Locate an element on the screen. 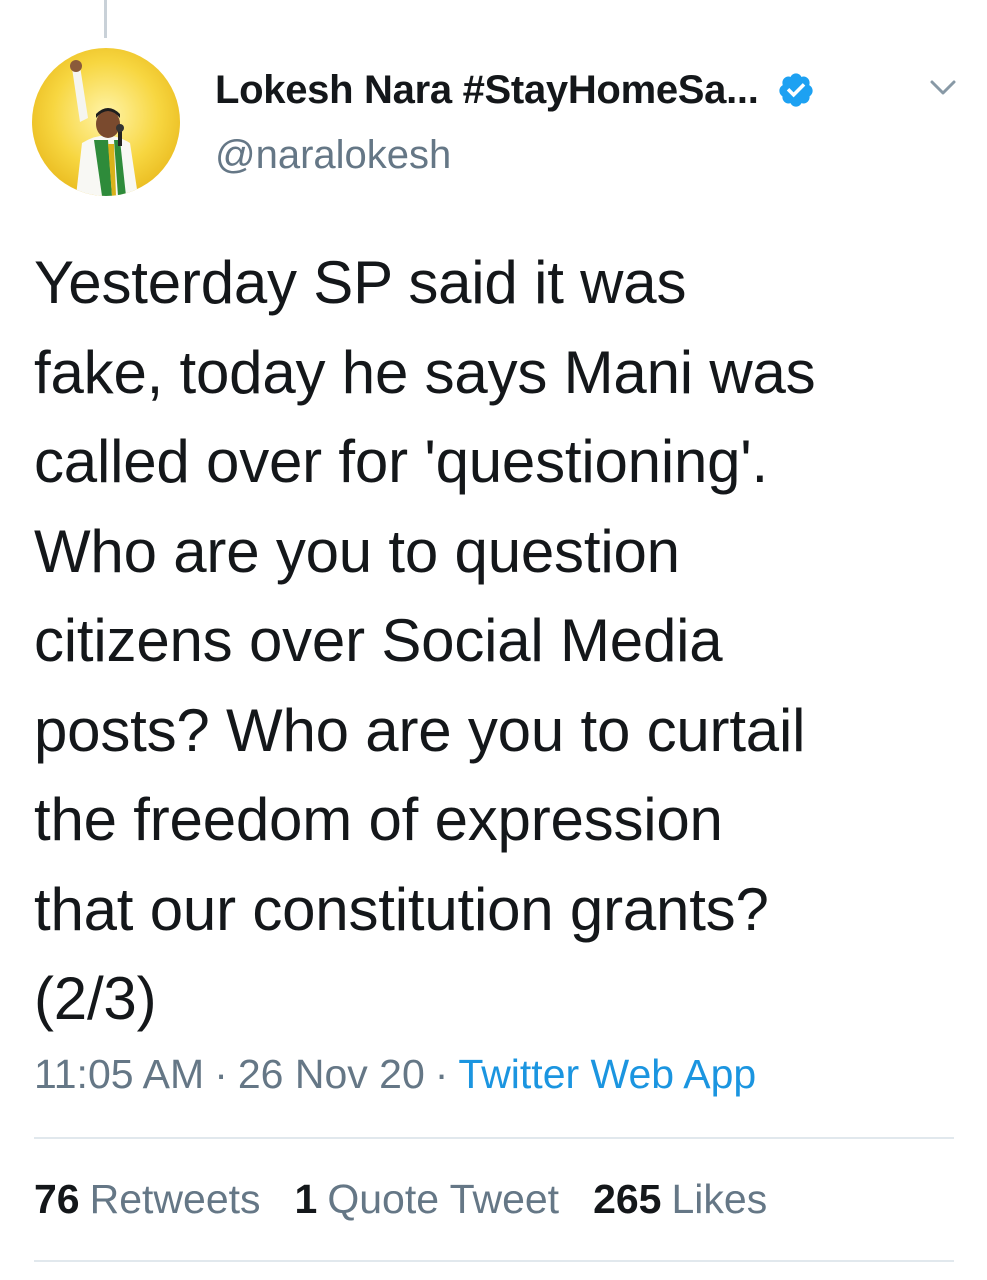 The width and height of the screenshot is (987, 1280). verified-badge-icon is located at coordinates (795, 90).